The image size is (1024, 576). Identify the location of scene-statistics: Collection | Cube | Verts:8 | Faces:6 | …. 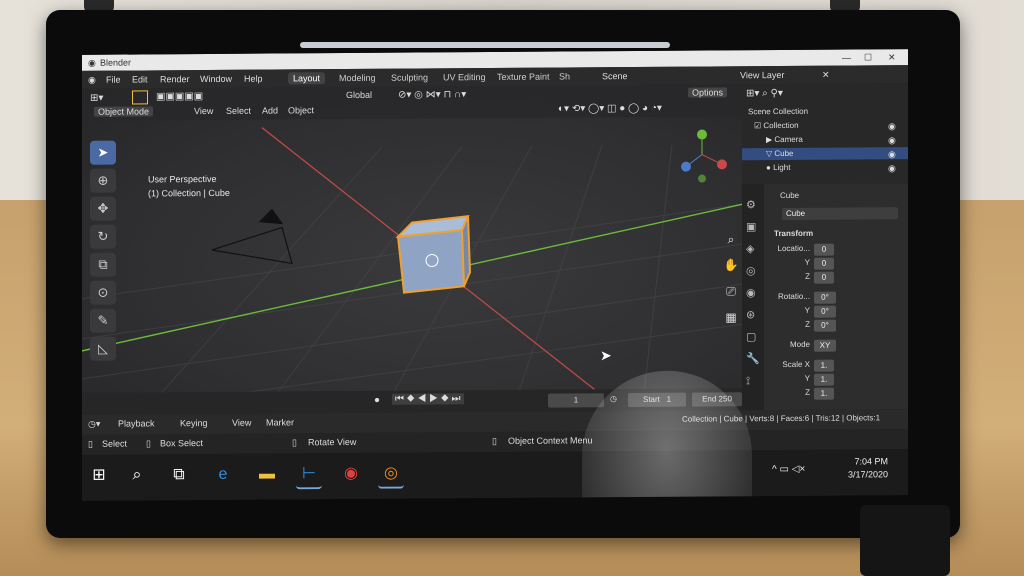
(781, 418).